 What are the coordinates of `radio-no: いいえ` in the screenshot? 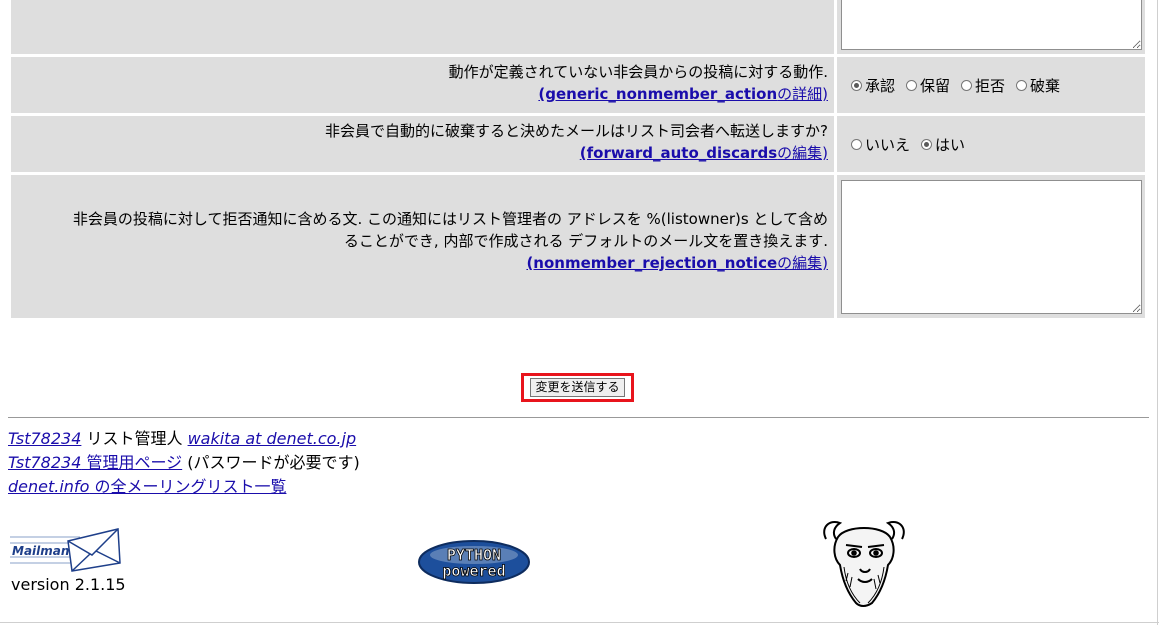 It's located at (880, 144).